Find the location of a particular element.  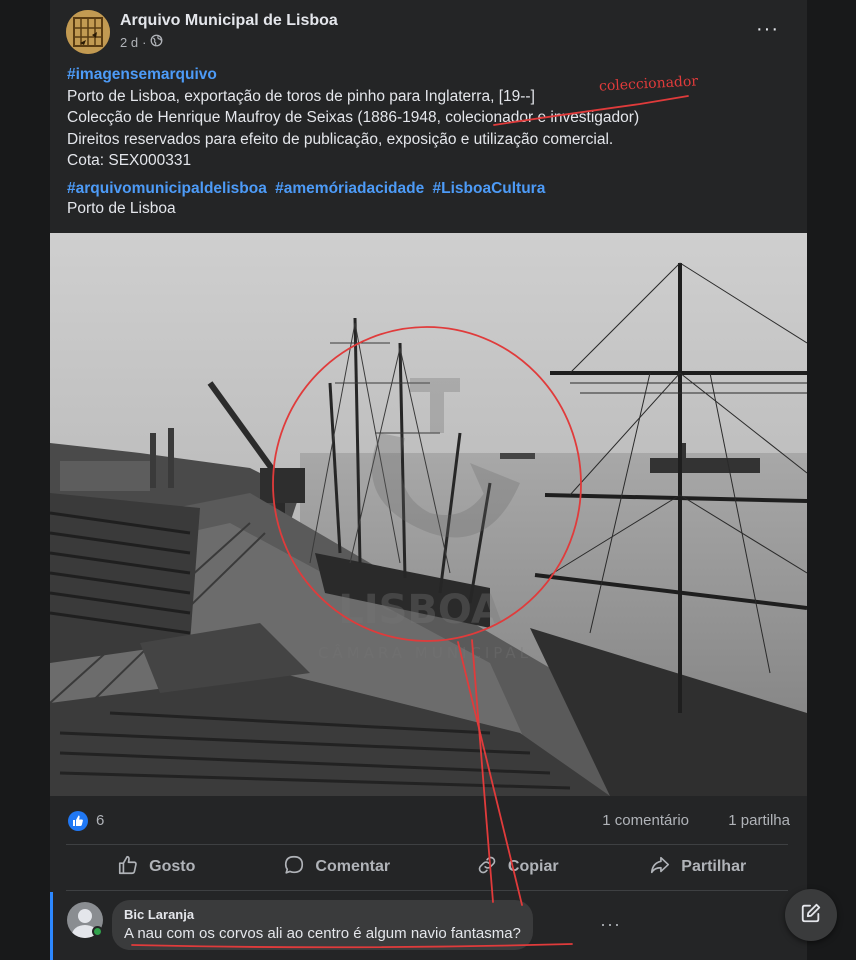

edit-pencil-icon is located at coordinates (811, 915).